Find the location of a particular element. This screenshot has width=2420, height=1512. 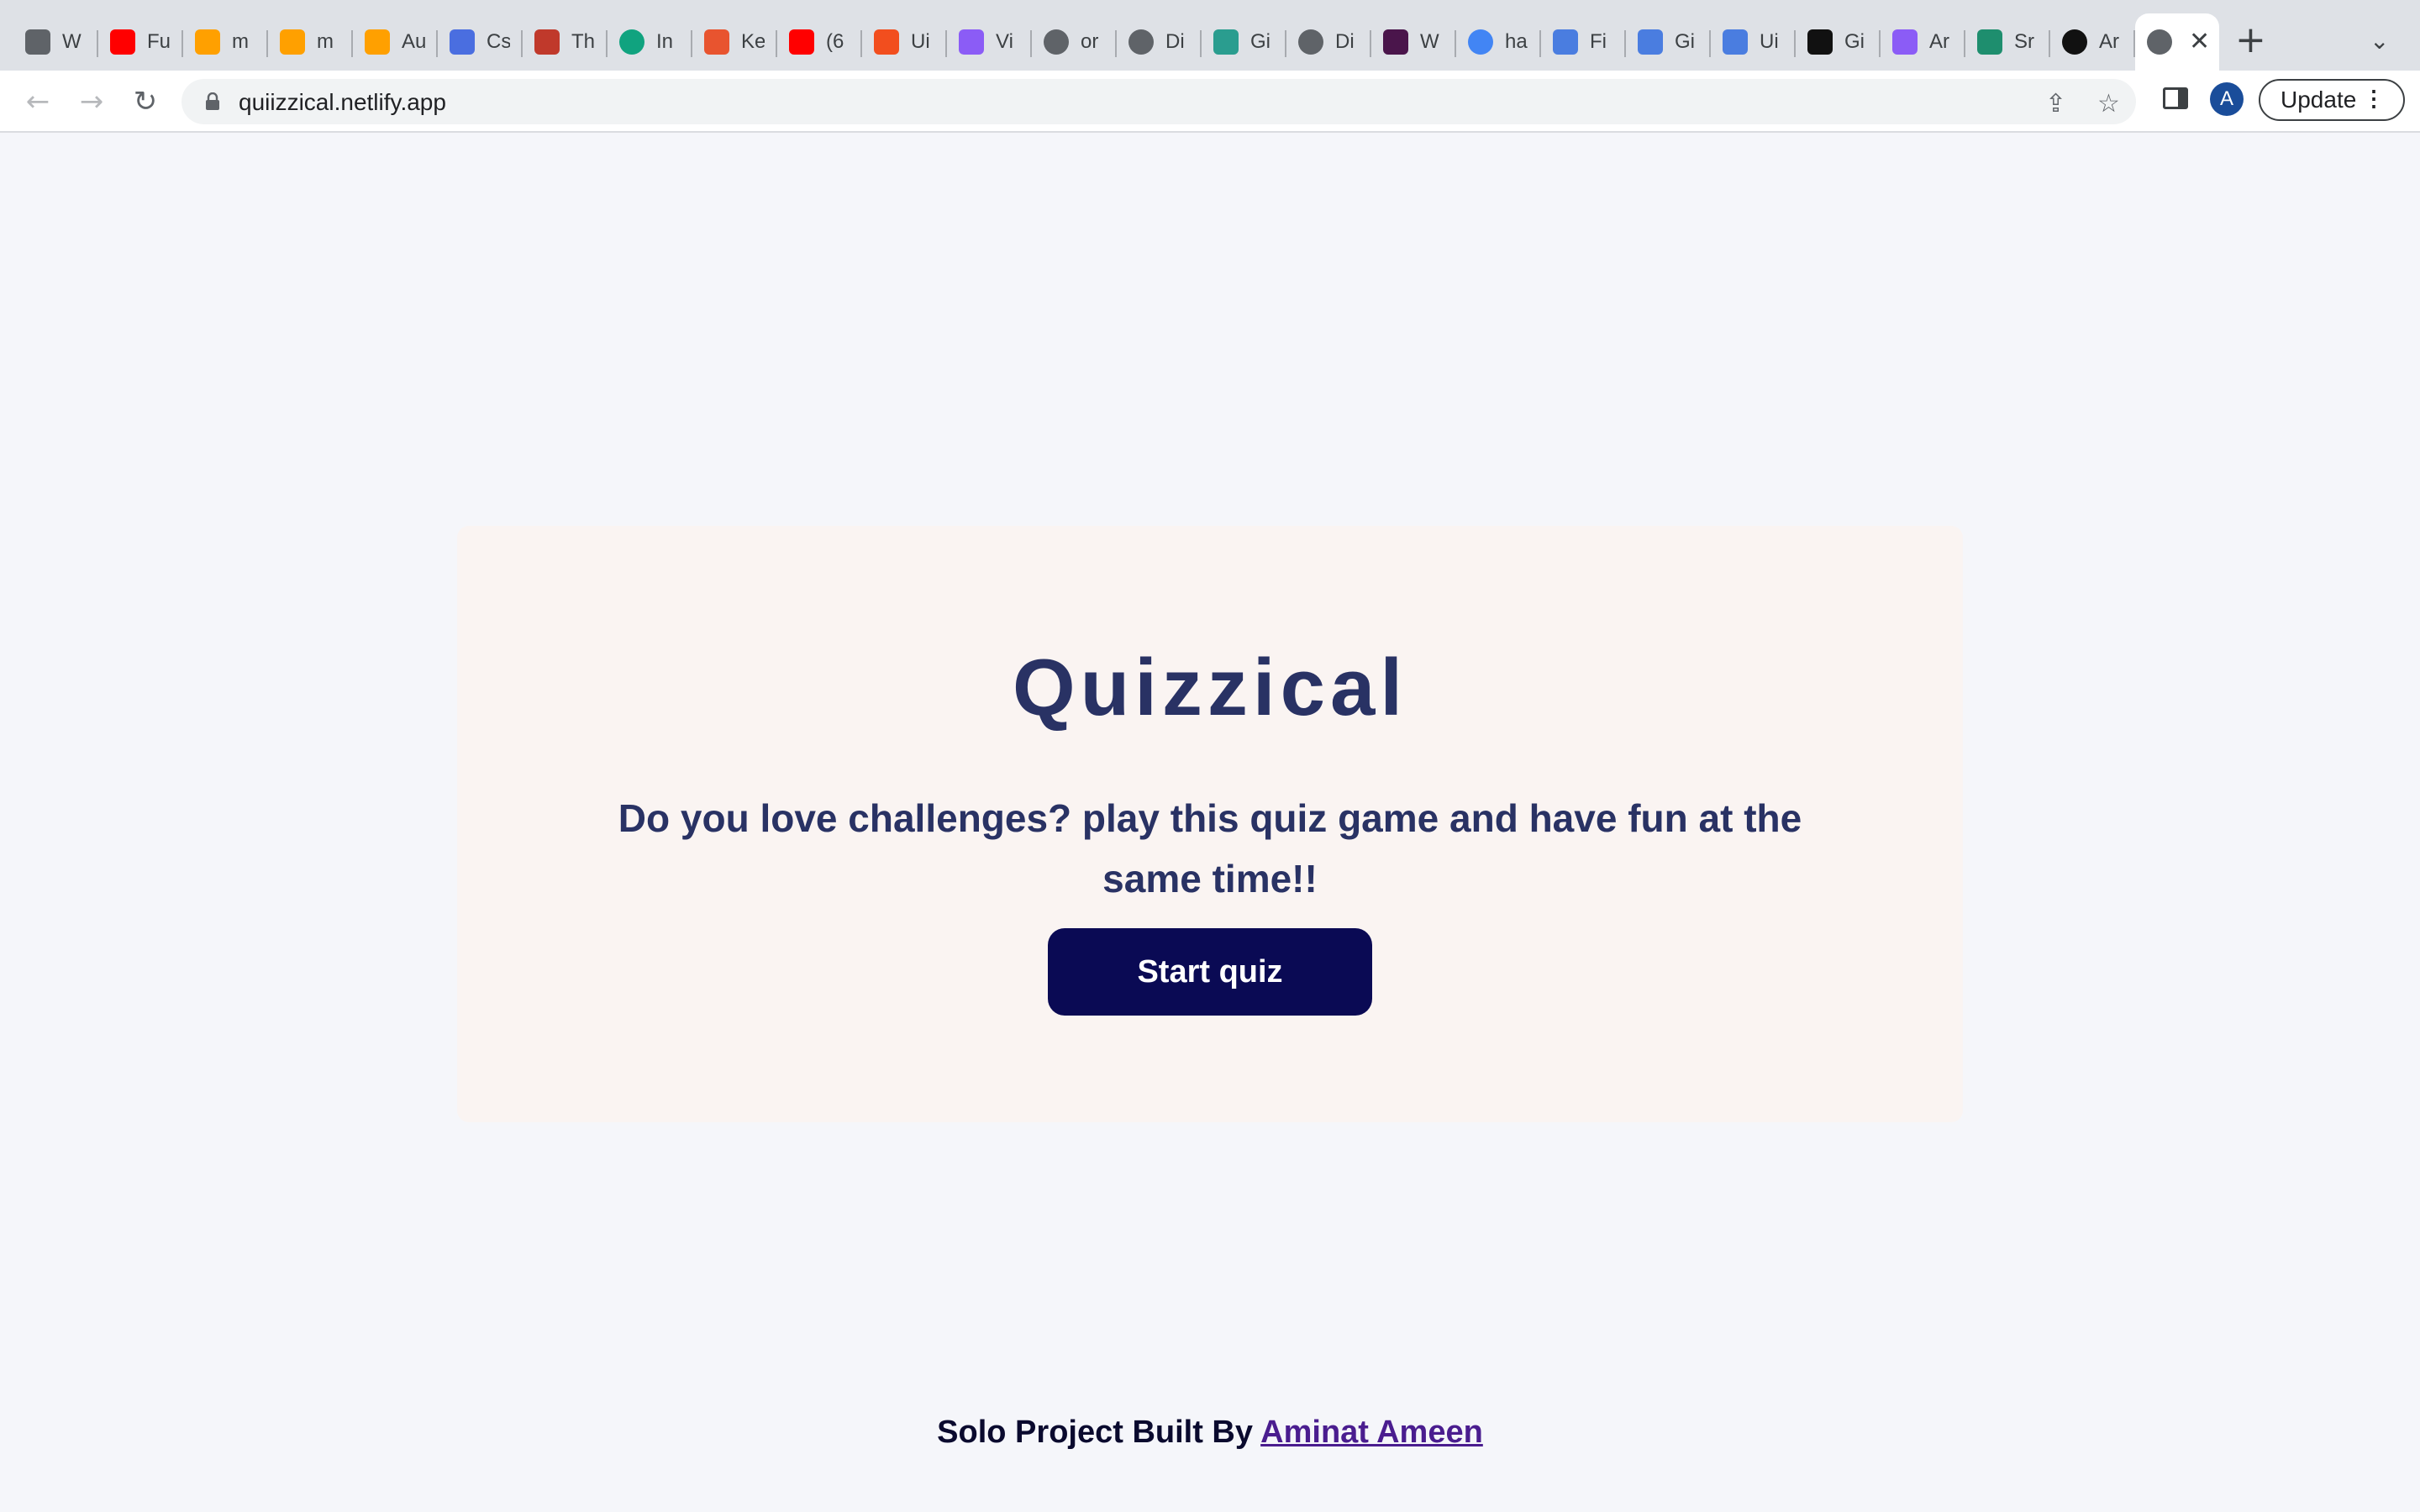

browser-tab: or is located at coordinates (1074, 42).